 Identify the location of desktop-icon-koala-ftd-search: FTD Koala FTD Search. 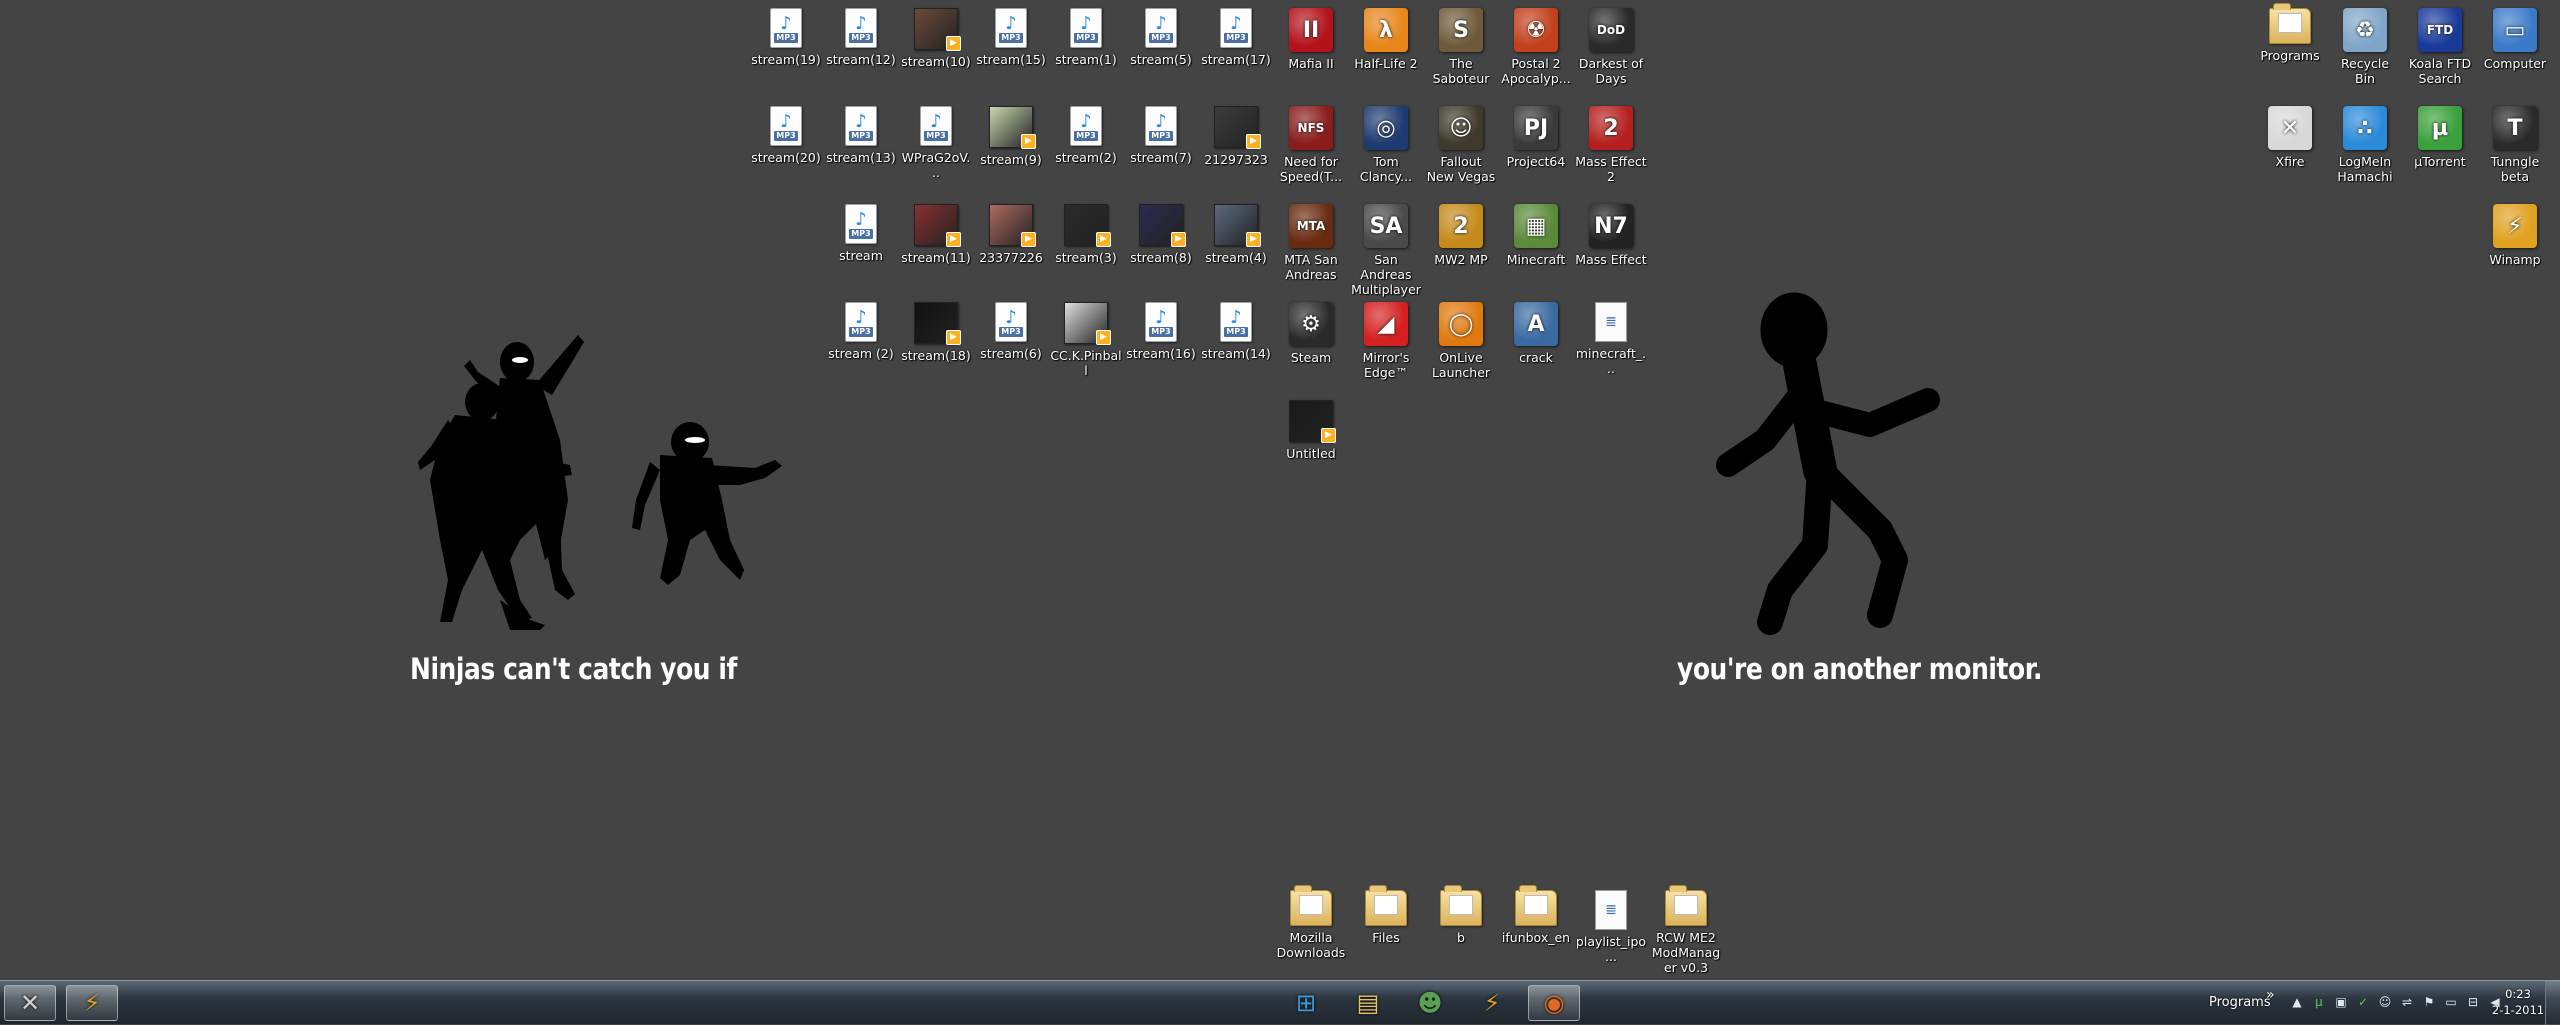
(2440, 44).